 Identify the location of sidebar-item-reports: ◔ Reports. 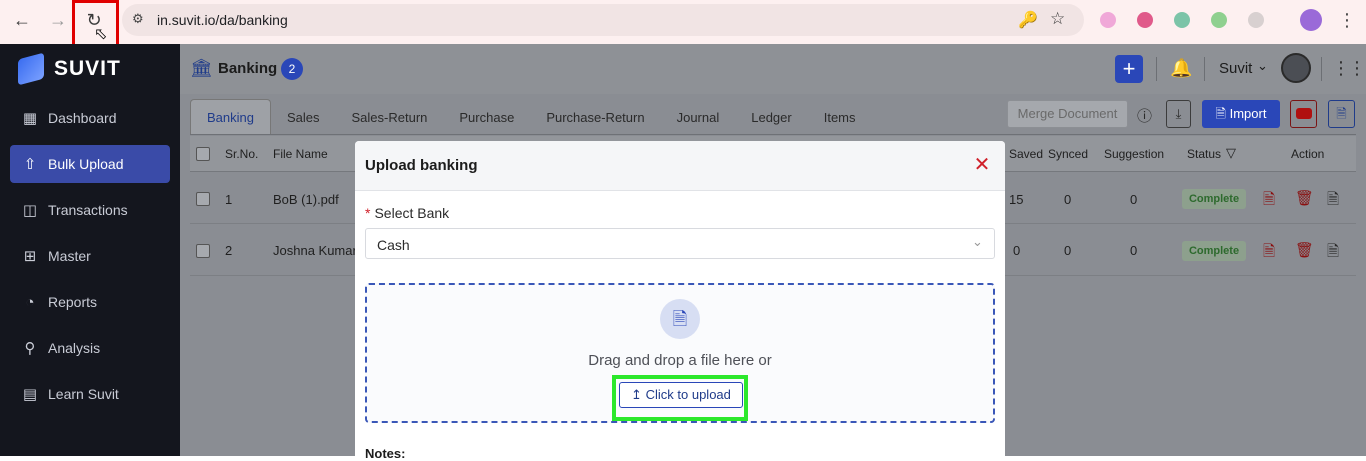
(90, 302).